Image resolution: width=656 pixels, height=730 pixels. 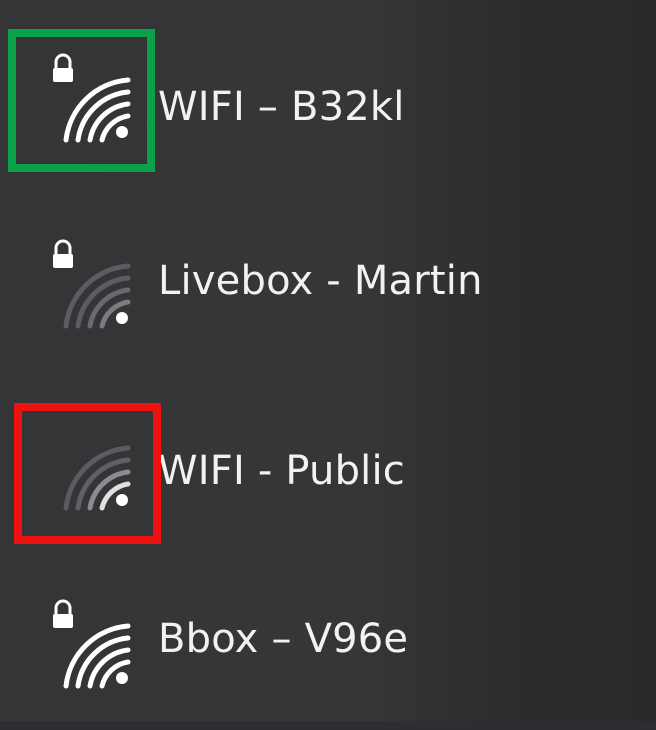 I want to click on network-name: Livebox - Martin, so click(x=320, y=281).